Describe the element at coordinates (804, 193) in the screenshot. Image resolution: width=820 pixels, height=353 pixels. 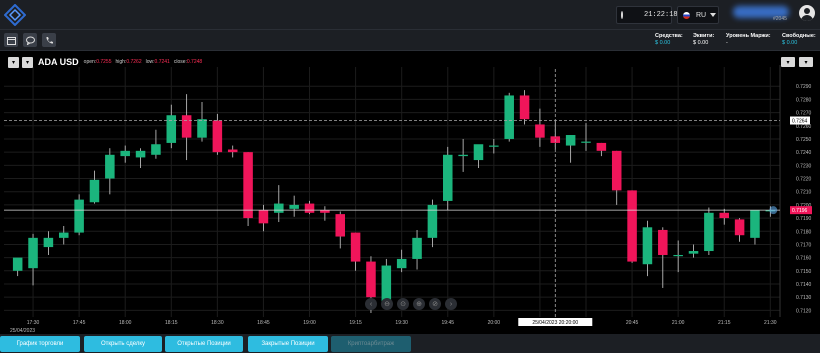
I see `y-tick-label: 0.7210` at that location.